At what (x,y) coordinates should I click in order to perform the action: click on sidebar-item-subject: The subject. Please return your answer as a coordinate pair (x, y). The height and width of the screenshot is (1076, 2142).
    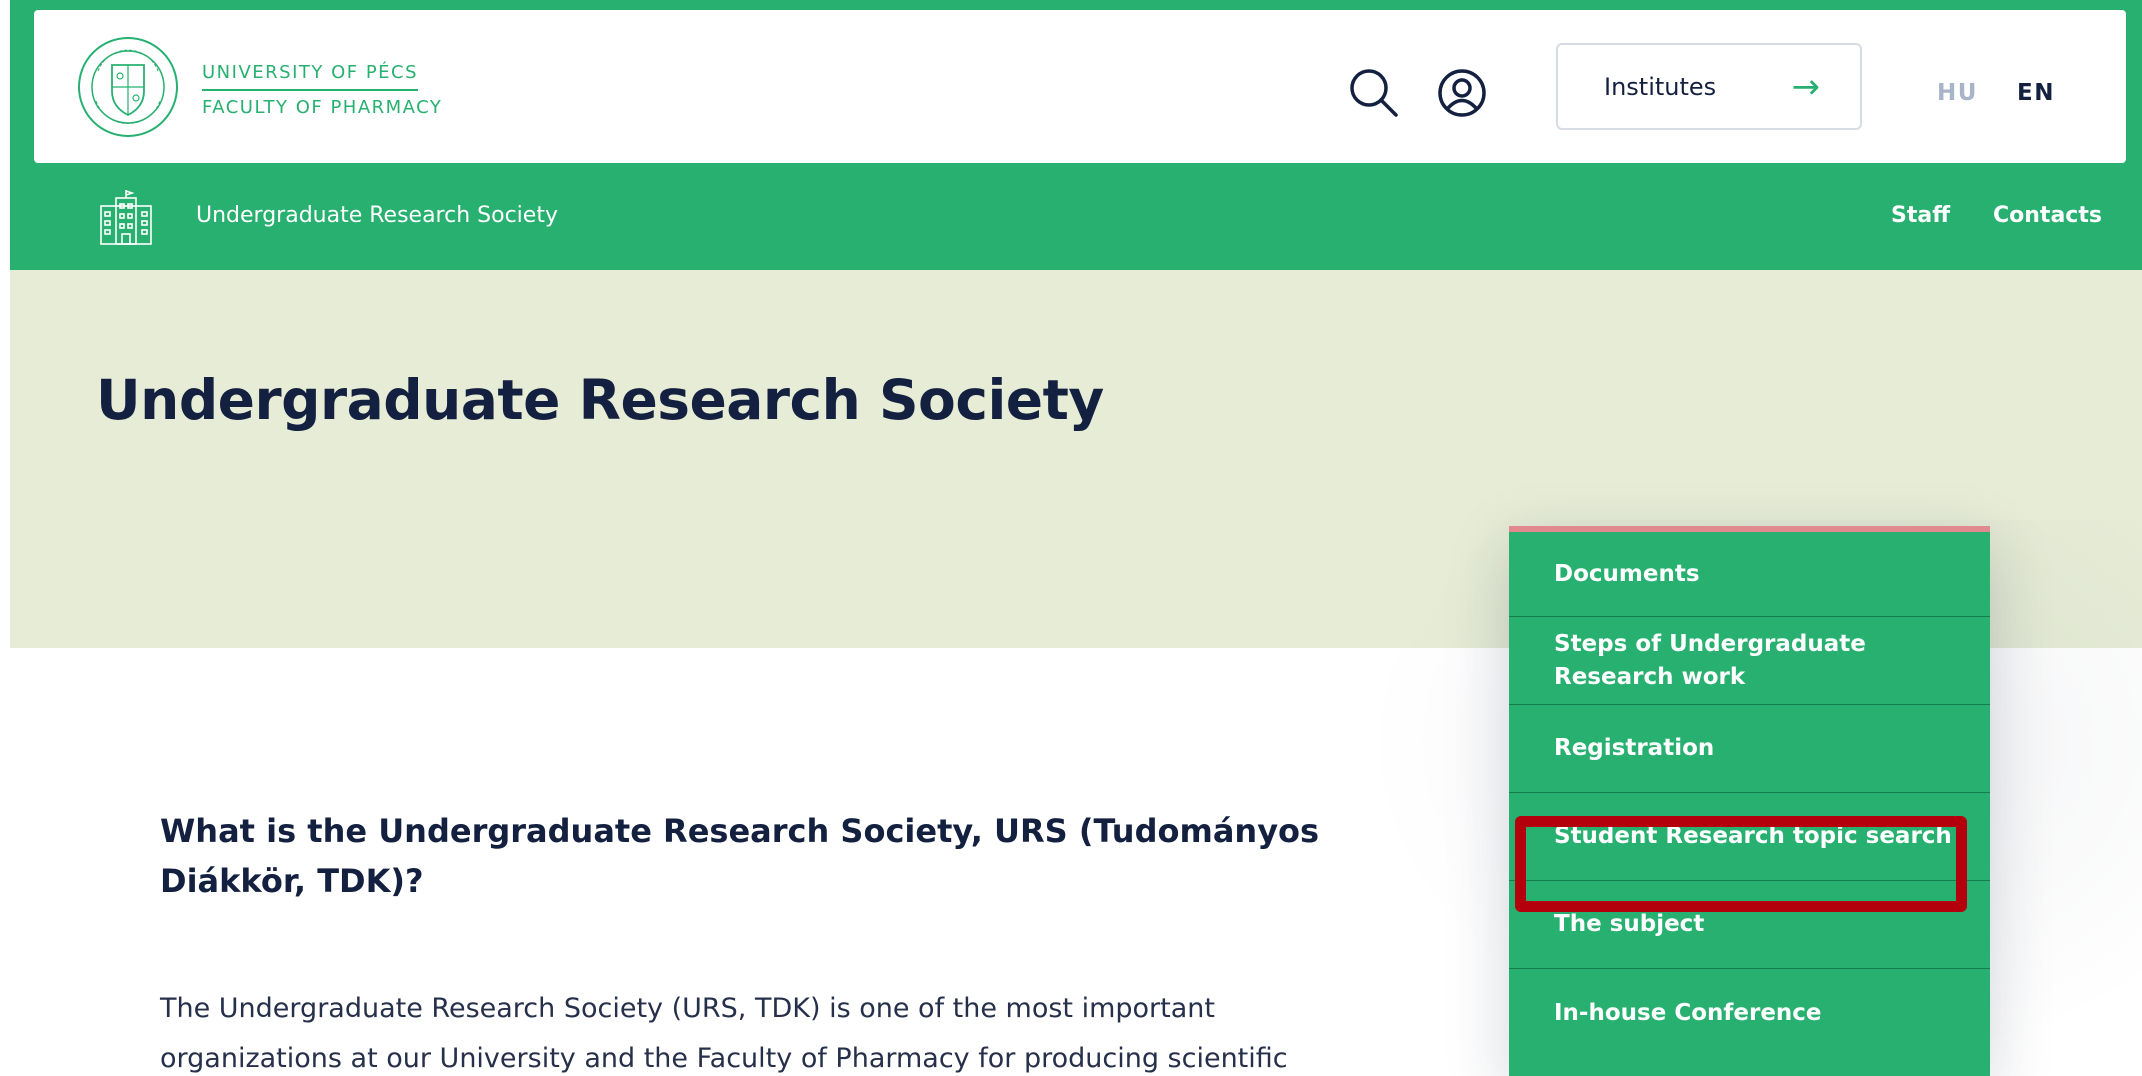
    Looking at the image, I should click on (1749, 925).